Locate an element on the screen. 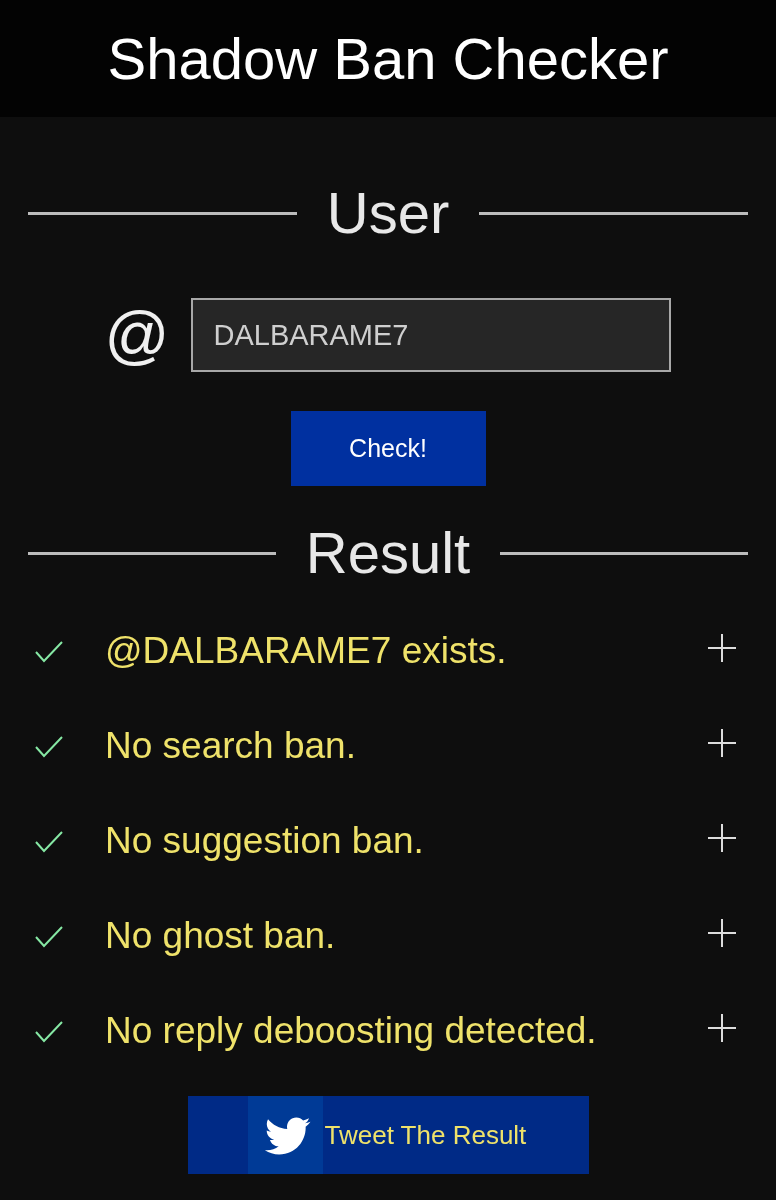 This screenshot has height=1200, width=776. result-text: No reply deboosting detected. is located at coordinates (351, 1031).